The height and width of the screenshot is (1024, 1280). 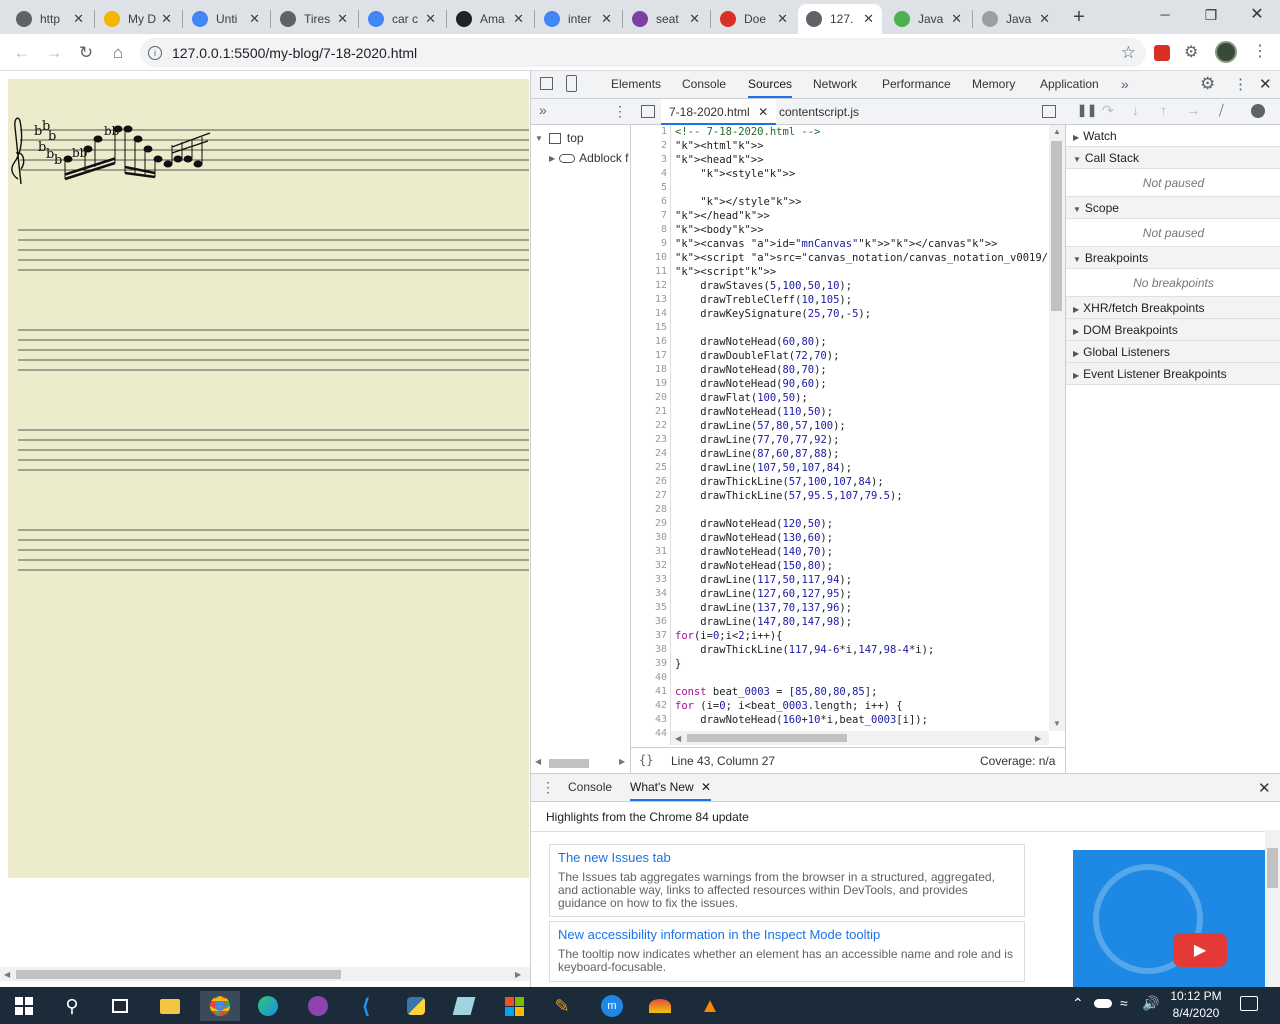 I want to click on browser-tab: Unti ✕, so click(x=226, y=19).